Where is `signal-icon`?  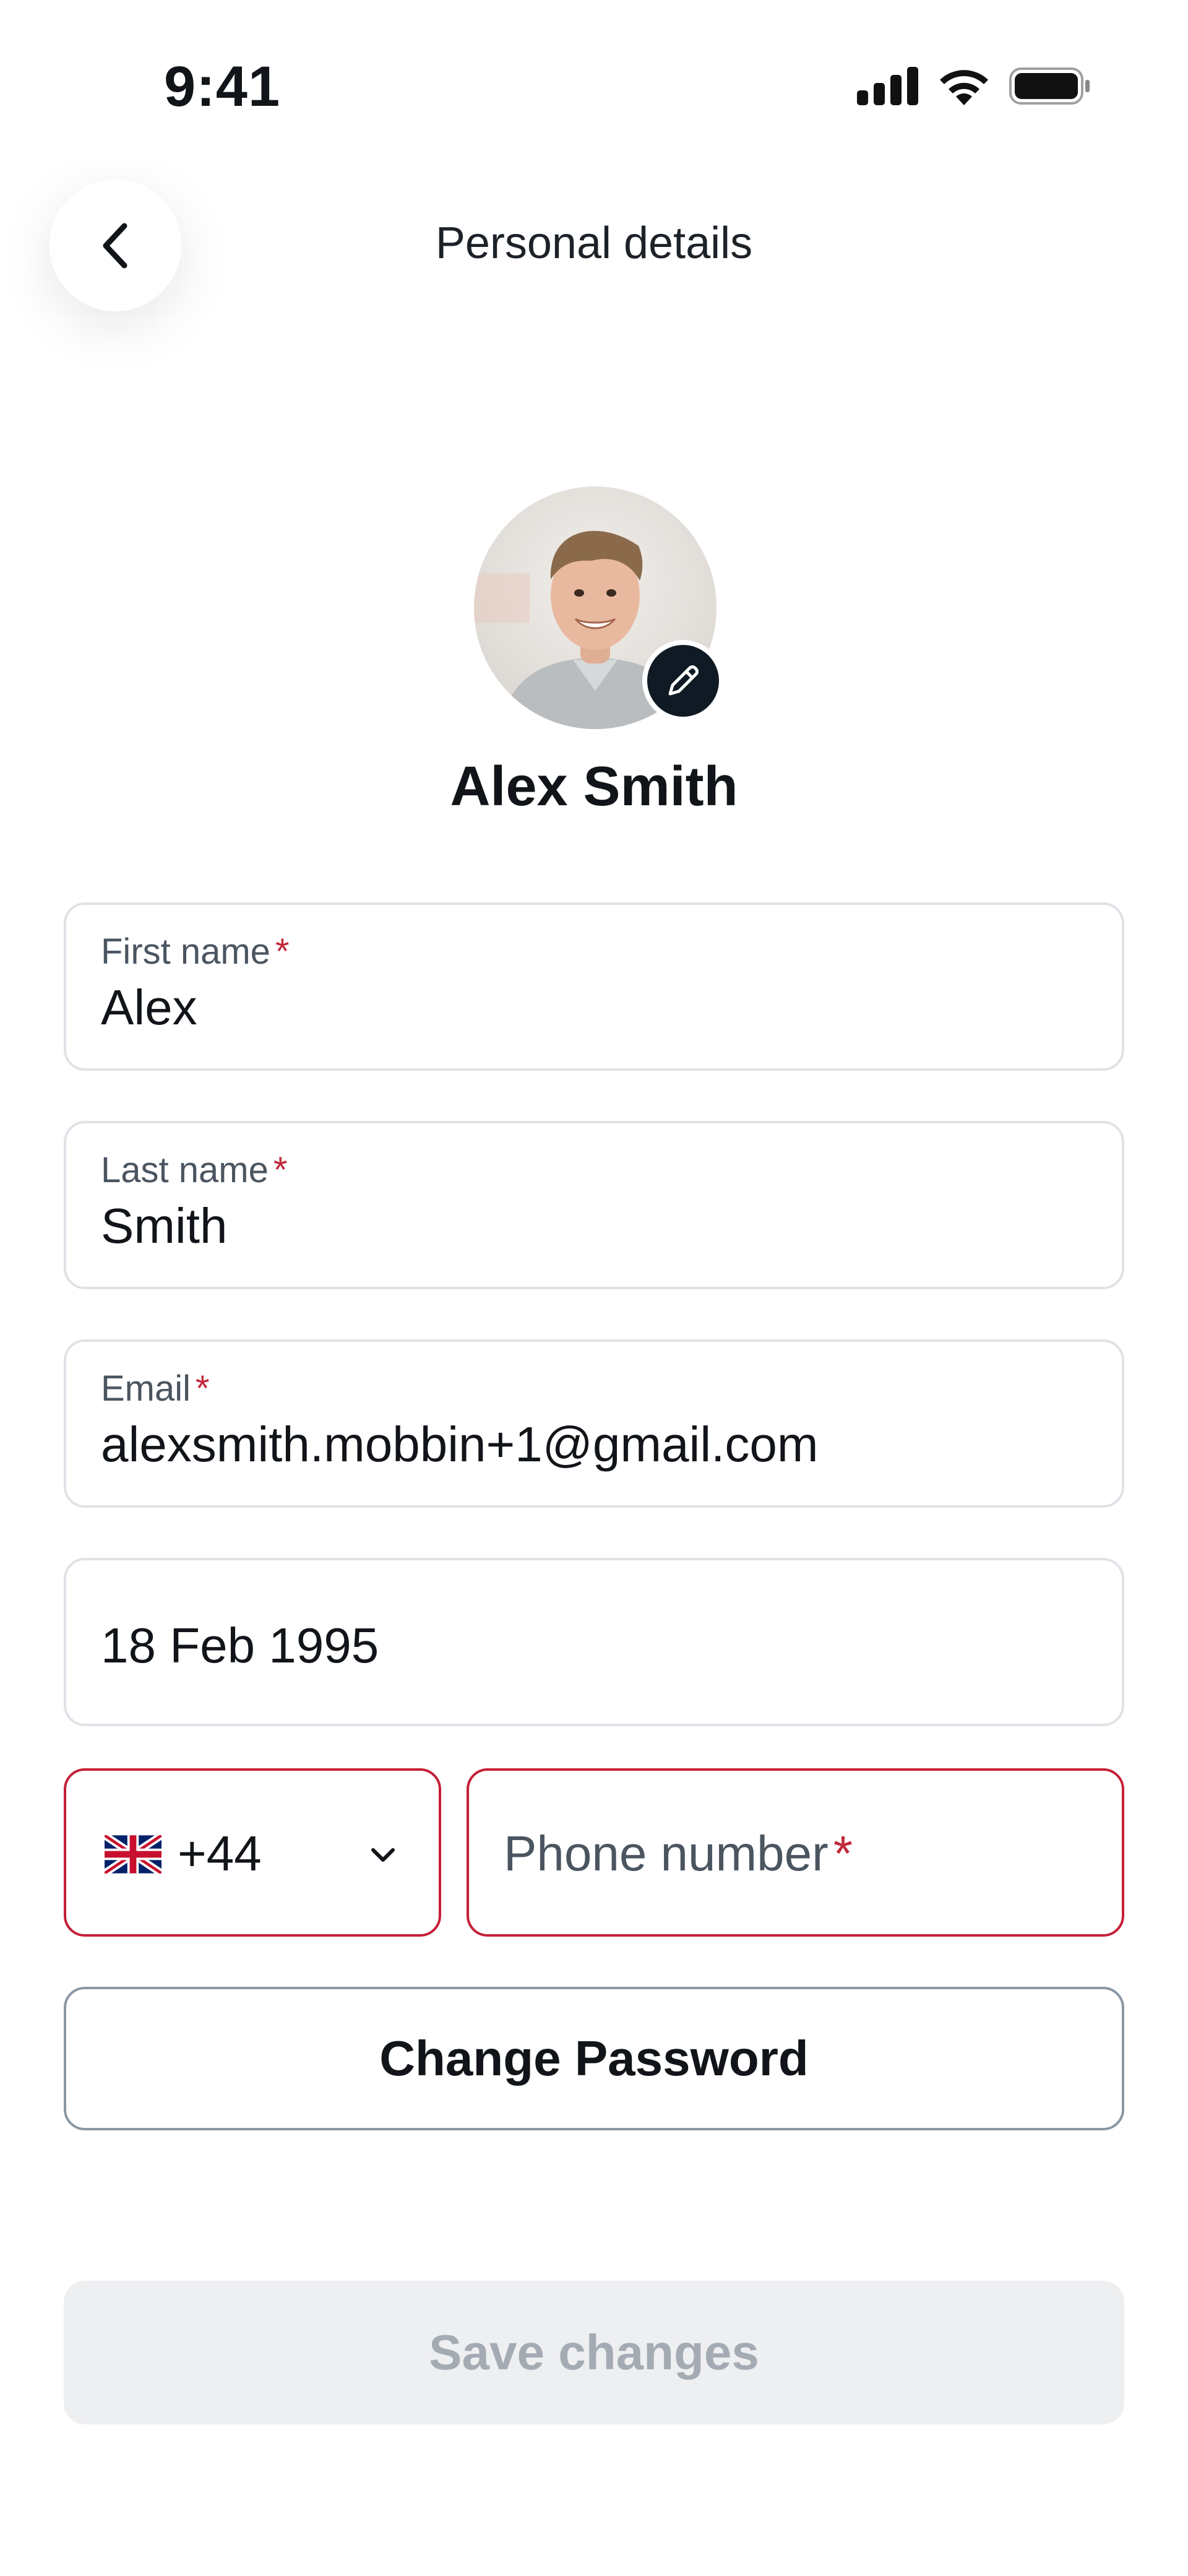 signal-icon is located at coordinates (888, 86).